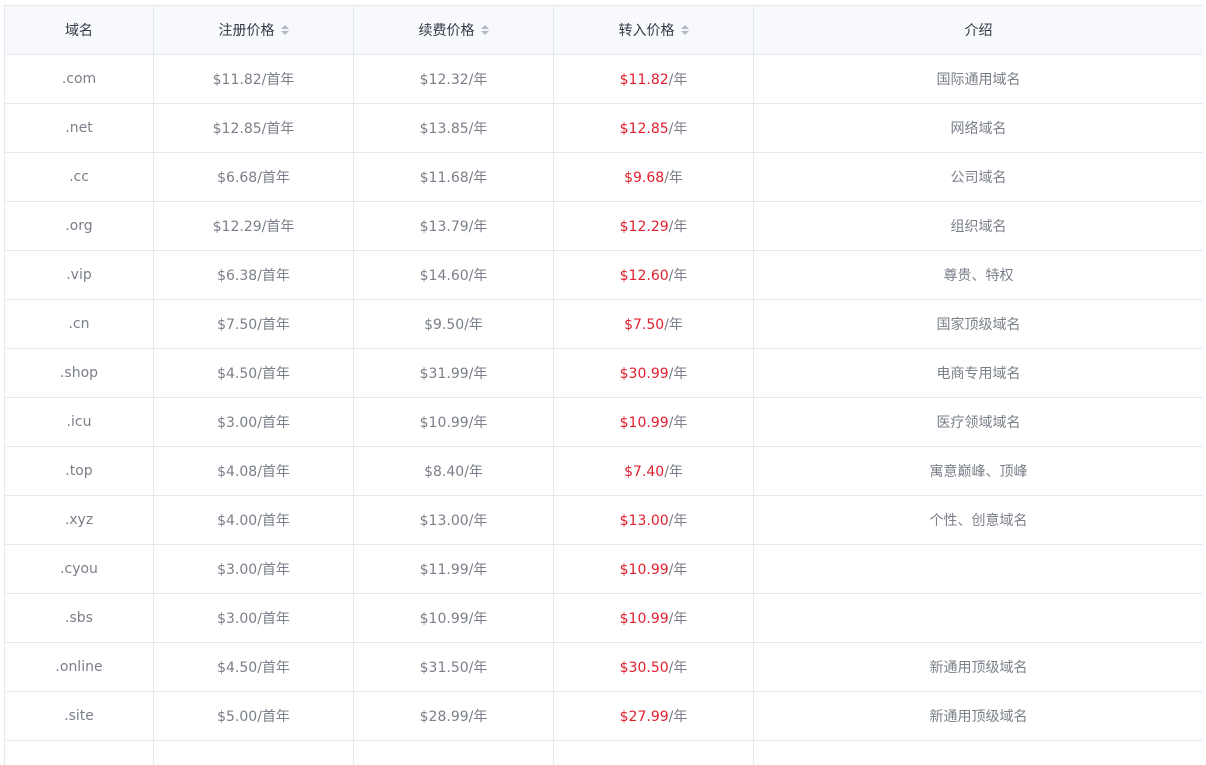 This screenshot has height=765, width=1206. I want to click on register-price-cell: $12.85/首年, so click(254, 128).